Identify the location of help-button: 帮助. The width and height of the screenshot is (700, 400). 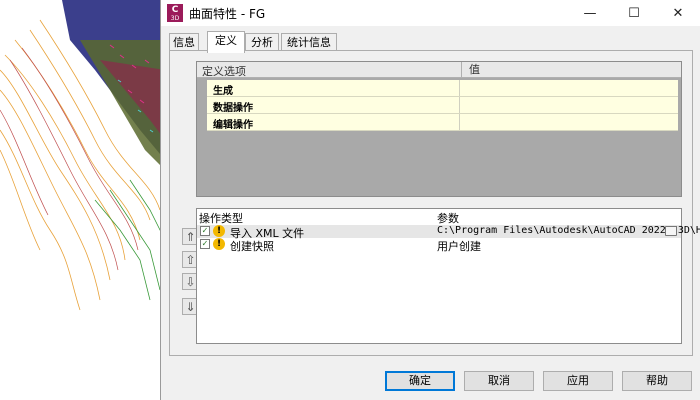
(657, 381).